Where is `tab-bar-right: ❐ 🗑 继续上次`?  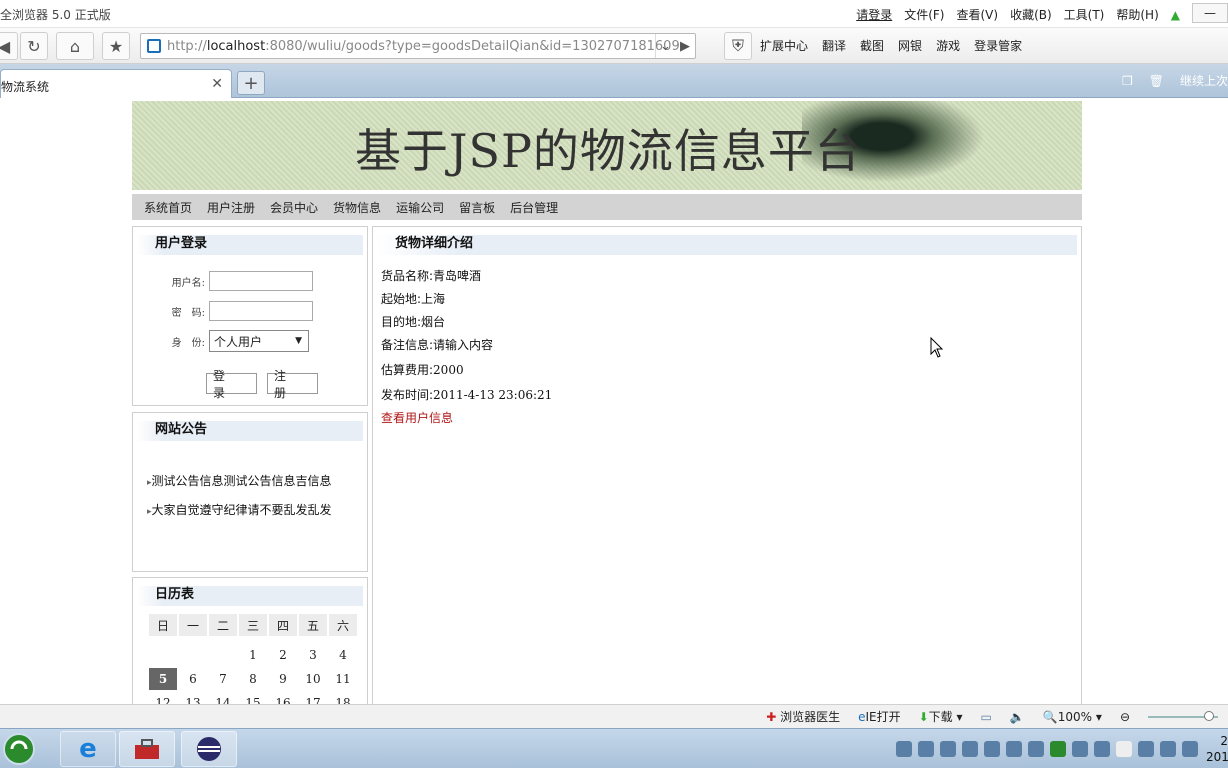
tab-bar-right: ❐ 🗑 继续上次 is located at coordinates (1175, 80).